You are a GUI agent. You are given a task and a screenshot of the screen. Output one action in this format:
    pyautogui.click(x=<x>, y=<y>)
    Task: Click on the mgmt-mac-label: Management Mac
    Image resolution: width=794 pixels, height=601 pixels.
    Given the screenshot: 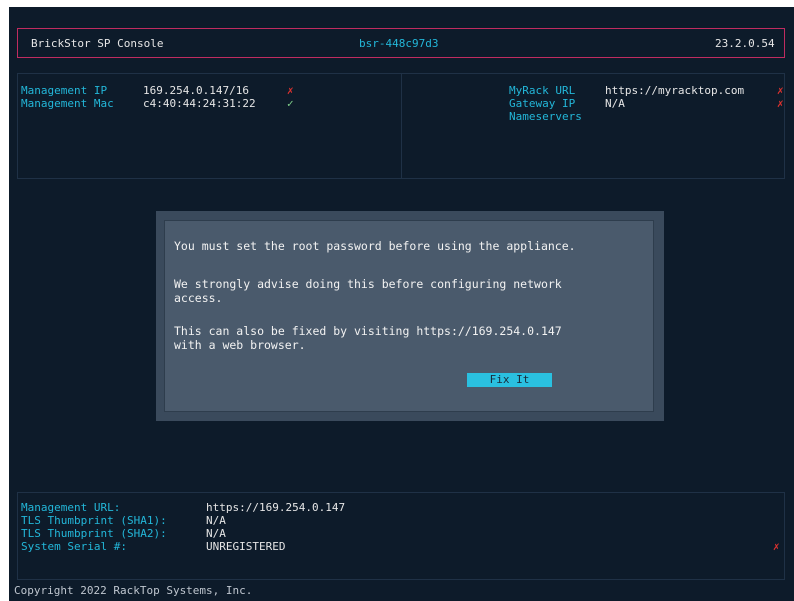 What is the action you would take?
    pyautogui.click(x=67, y=103)
    